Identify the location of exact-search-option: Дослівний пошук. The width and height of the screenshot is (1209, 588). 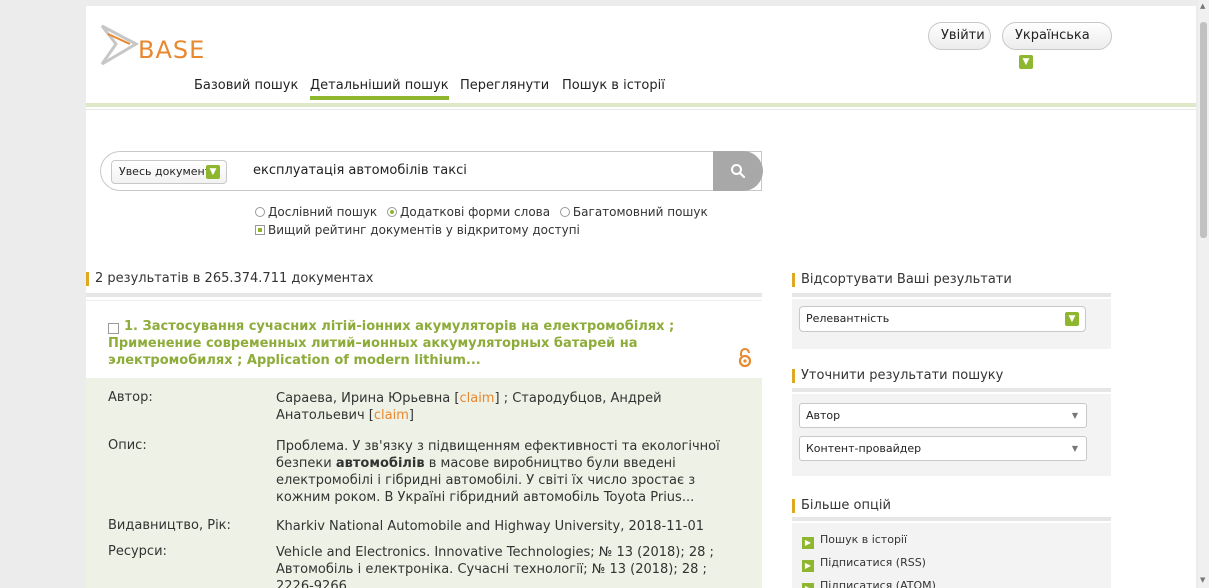
(316, 212).